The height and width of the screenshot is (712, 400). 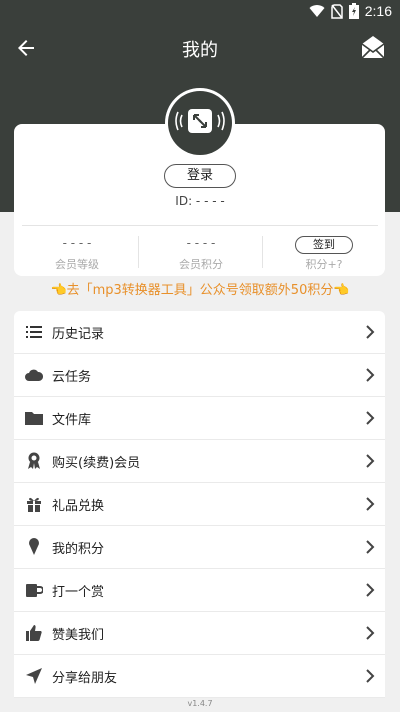 I want to click on cloud-icon, so click(x=34, y=375).